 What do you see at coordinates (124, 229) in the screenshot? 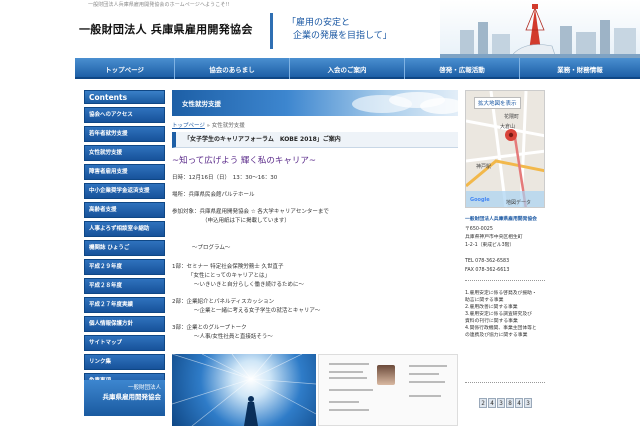
I see `sidebar-item-hr-consultation: 人事よろず相談室※縮助` at bounding box center [124, 229].